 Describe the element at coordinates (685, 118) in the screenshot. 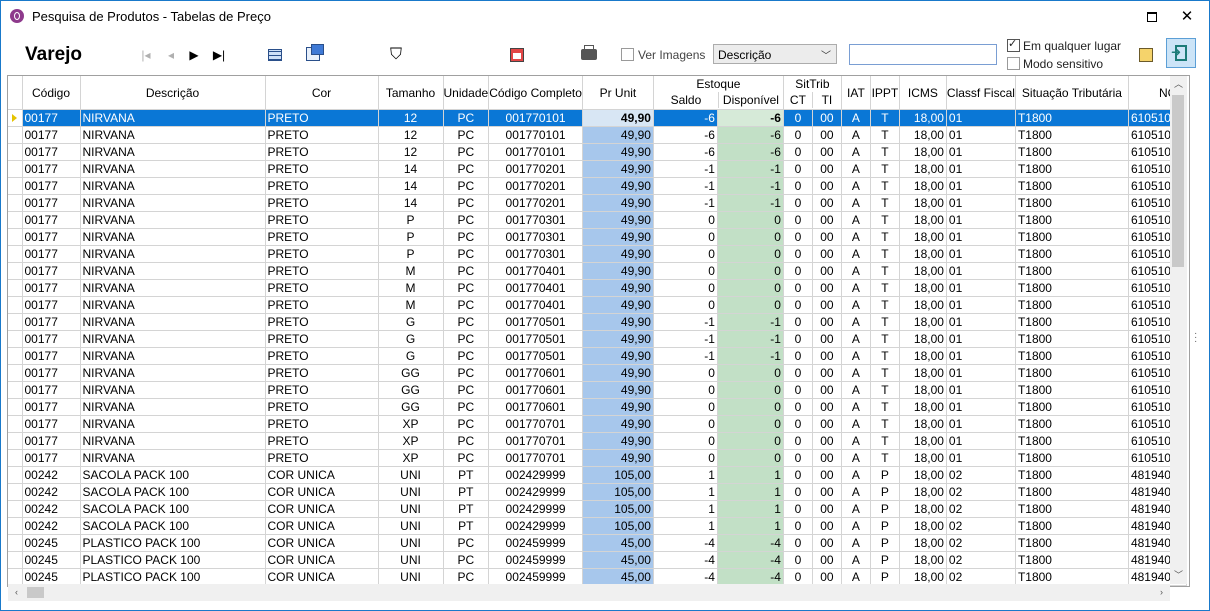

I see `cell-saldo: -6` at that location.